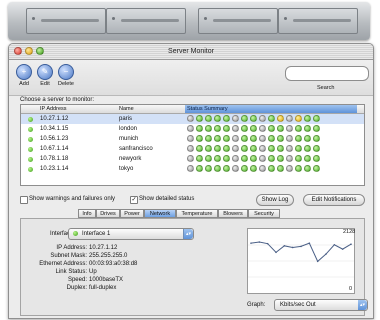  What do you see at coordinates (192, 119) in the screenshot?
I see `table-row: 10.27.1.12 paris` at bounding box center [192, 119].